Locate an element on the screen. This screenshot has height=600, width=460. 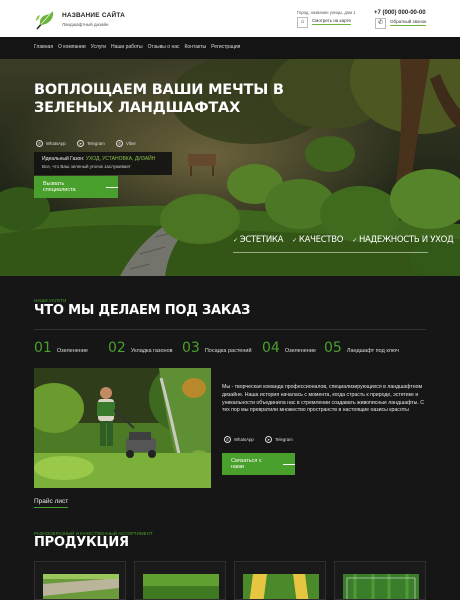
map-link: Смотреть на карте is located at coordinates (332, 21).